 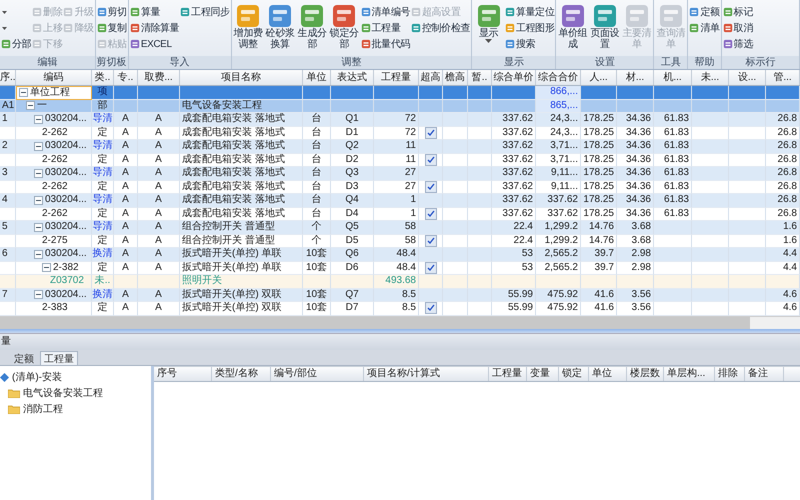 What do you see at coordinates (205, 12) in the screenshot?
I see `ribbon-button: 工程同步` at bounding box center [205, 12].